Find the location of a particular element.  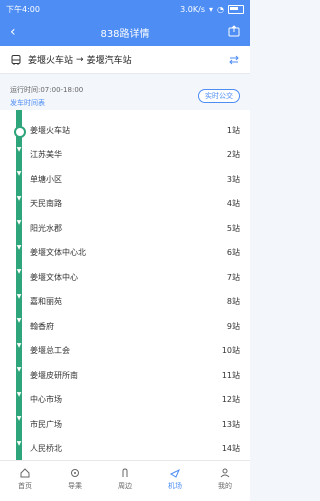

page-title: 838路详情 is located at coordinates (125, 34).